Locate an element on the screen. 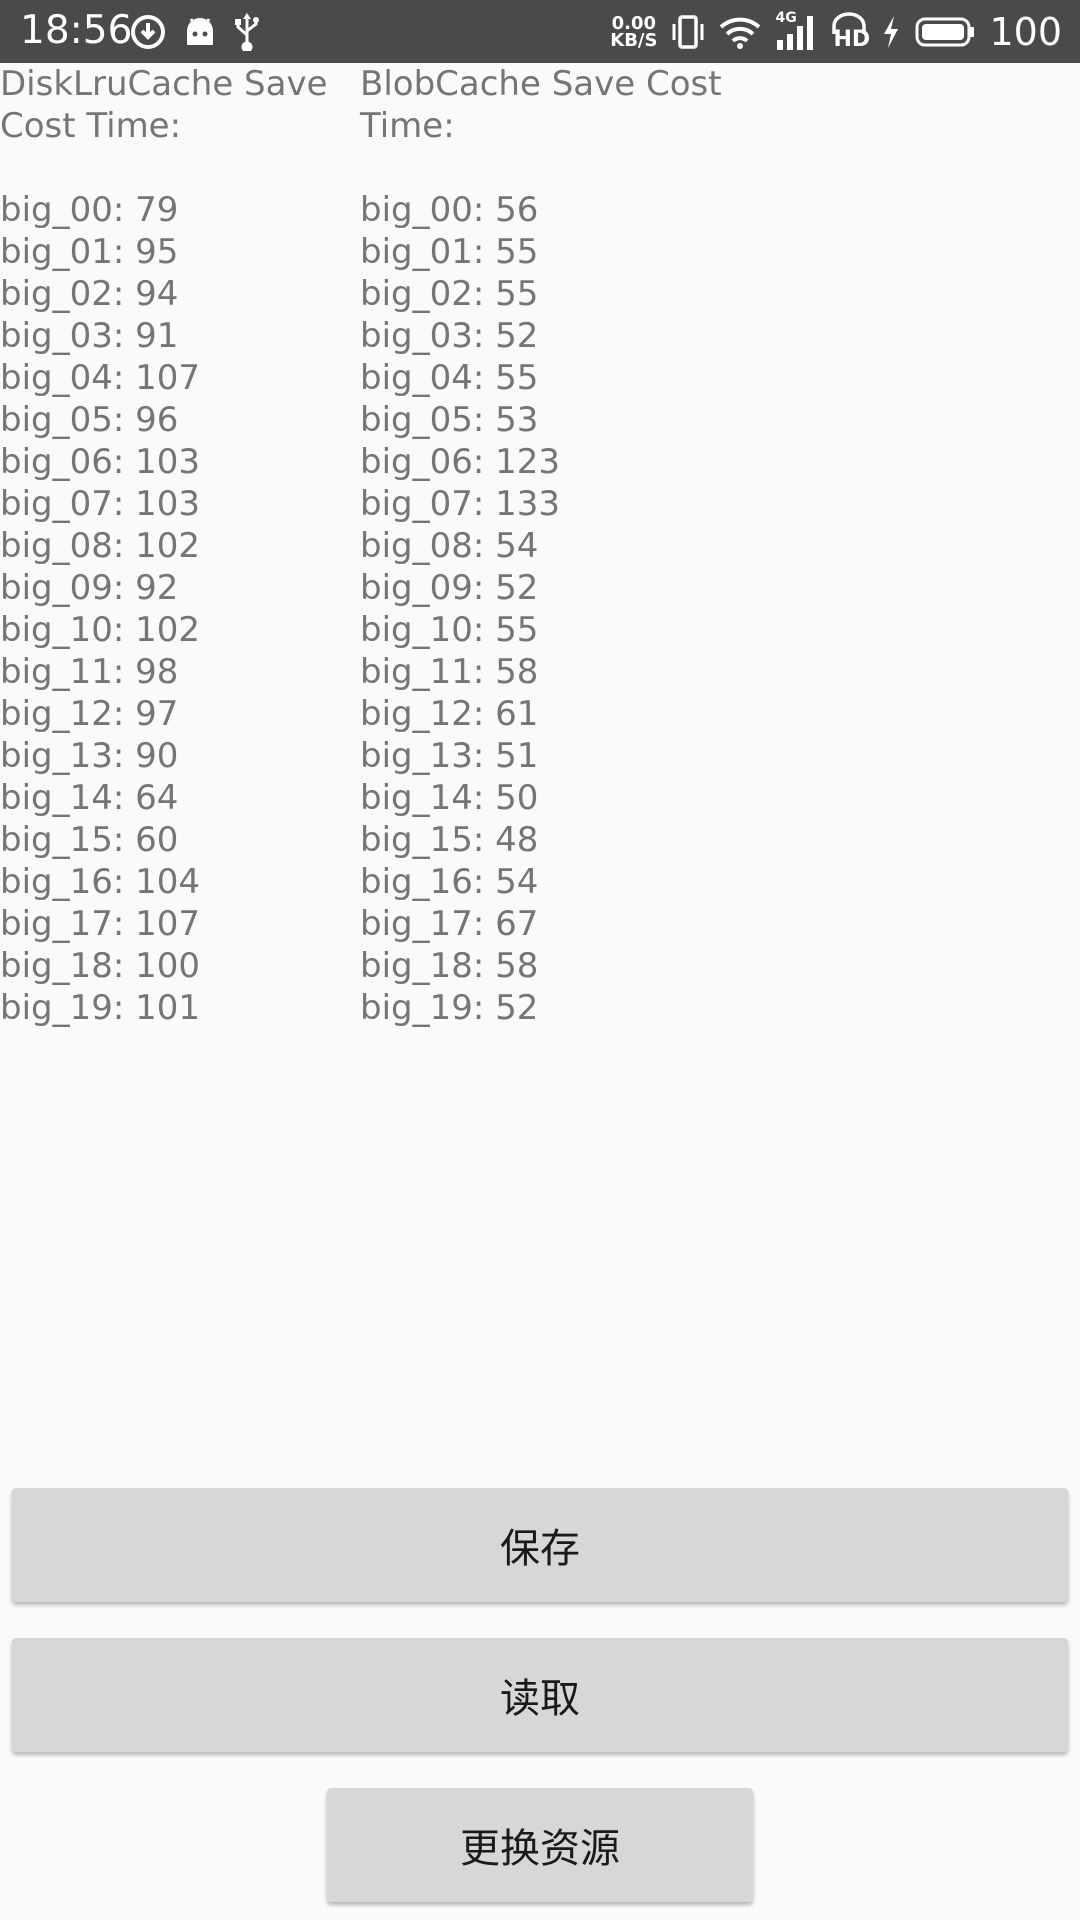 This screenshot has width=1080, height=1920. disklrucache-row: big_18: 100 is located at coordinates (100, 966).